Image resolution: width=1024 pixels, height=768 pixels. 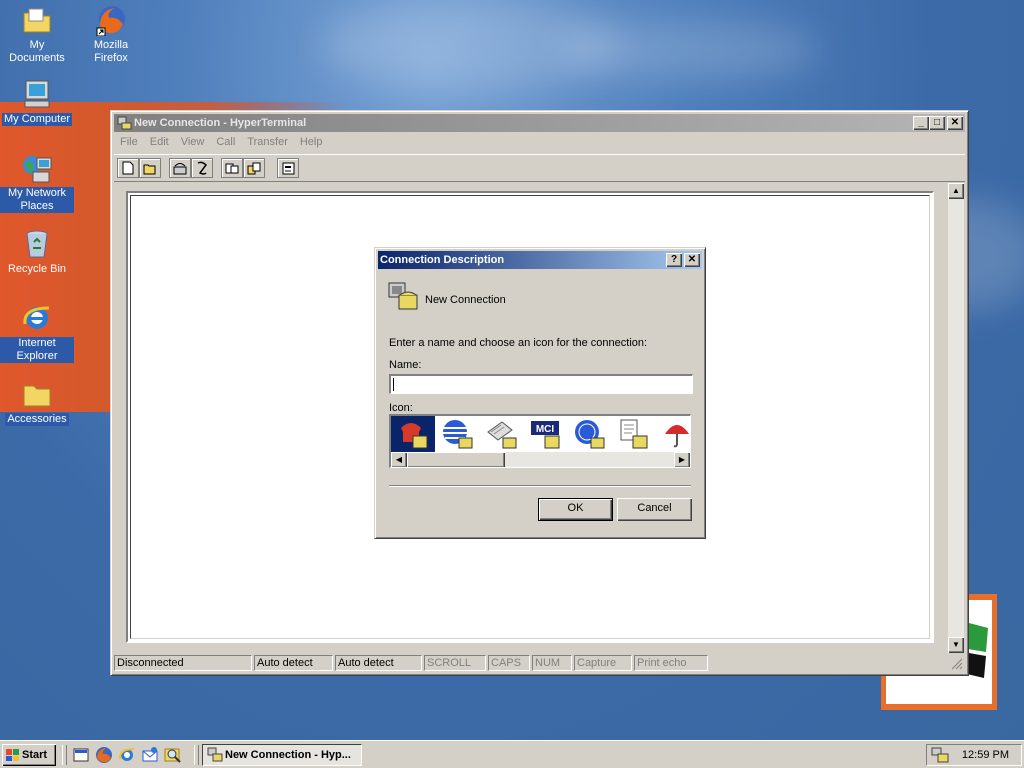 What do you see at coordinates (540, 459) in the screenshot?
I see `icon-list-scrollbar: ◀ ▶` at bounding box center [540, 459].